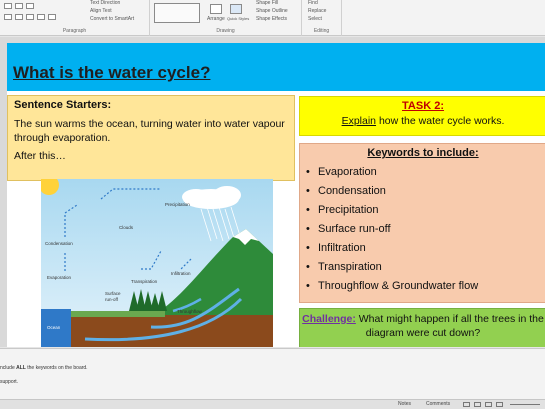 The image size is (545, 409). What do you see at coordinates (30, 17) in the screenshot?
I see `align-right-icon` at bounding box center [30, 17].